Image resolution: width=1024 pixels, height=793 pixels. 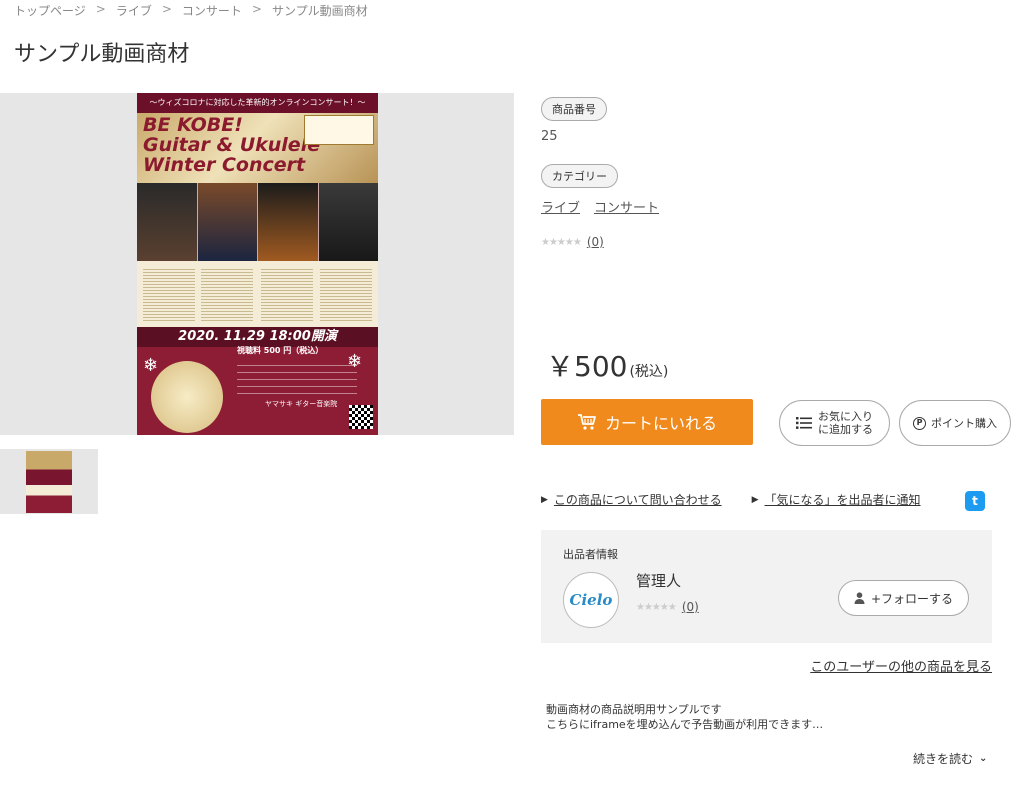 I want to click on product-number-label: 商品番号, so click(x=574, y=109).